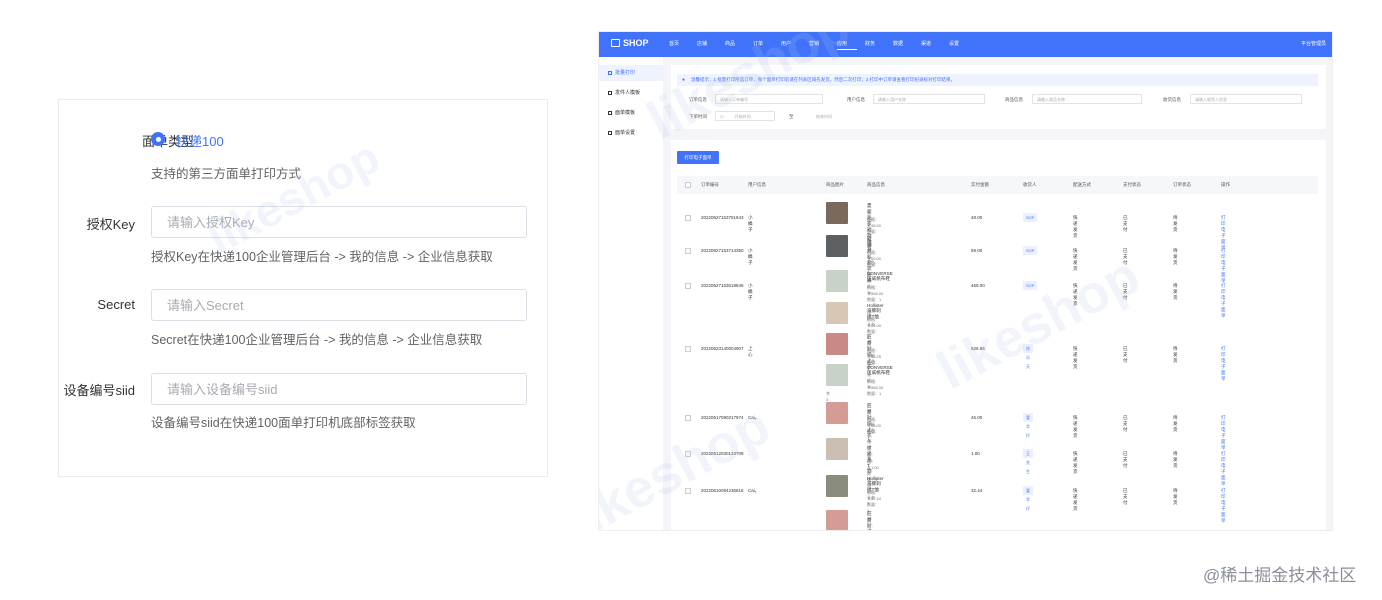  Describe the element at coordinates (698, 116) in the screenshot. I see `filter-time-label: 下单时间` at that location.